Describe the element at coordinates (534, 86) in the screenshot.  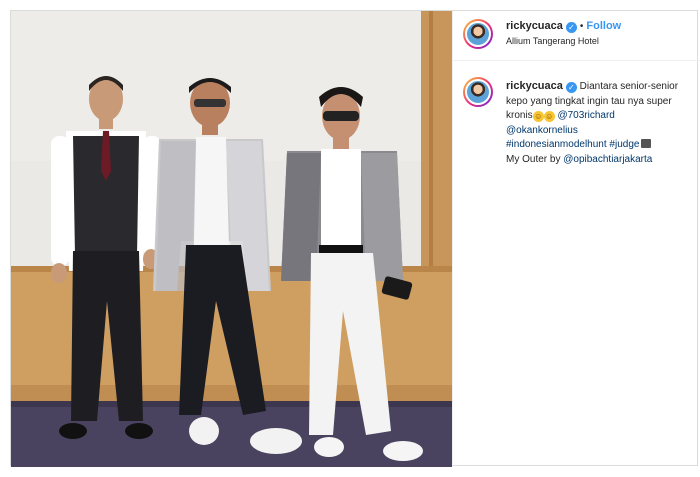
I see `caption-username: rickycuaca` at that location.